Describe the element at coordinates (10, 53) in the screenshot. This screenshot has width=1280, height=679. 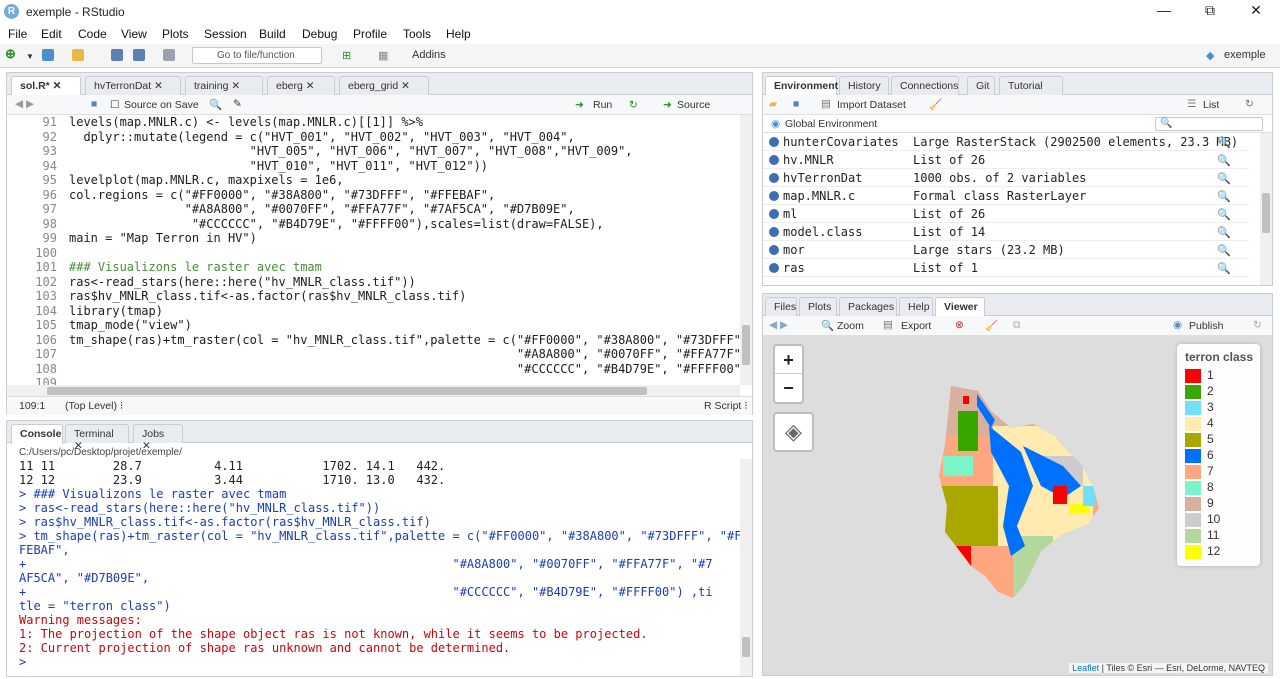
I see `new-file-icon: ⊕` at that location.